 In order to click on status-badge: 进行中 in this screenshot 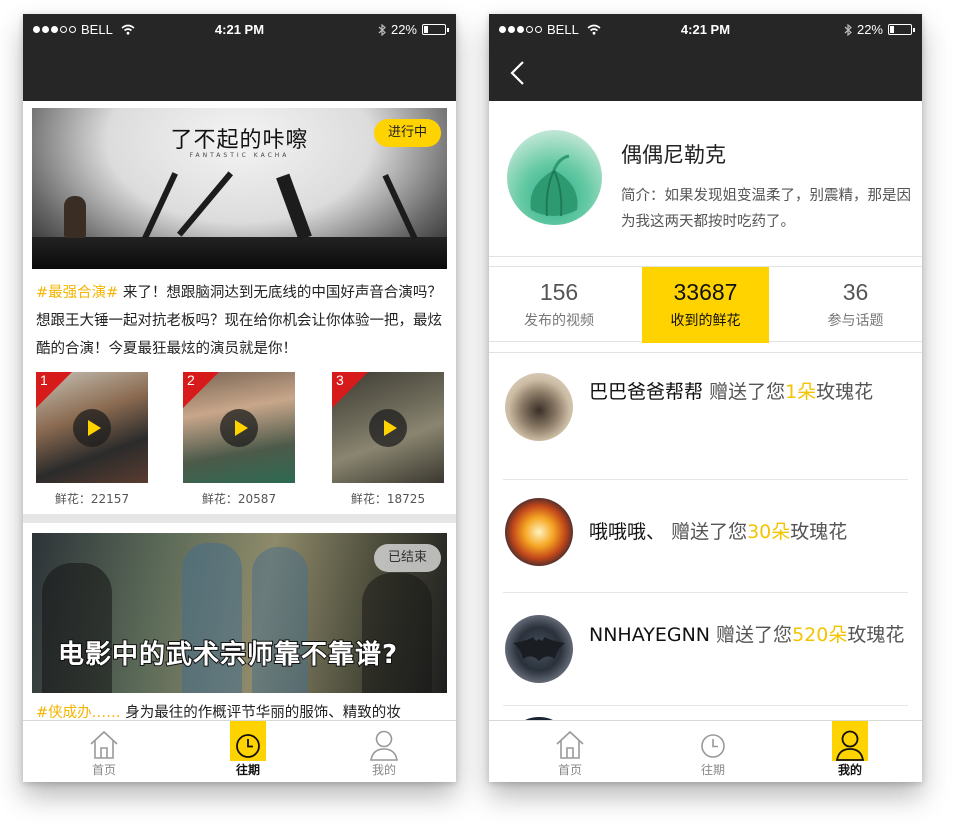, I will do `click(407, 133)`.